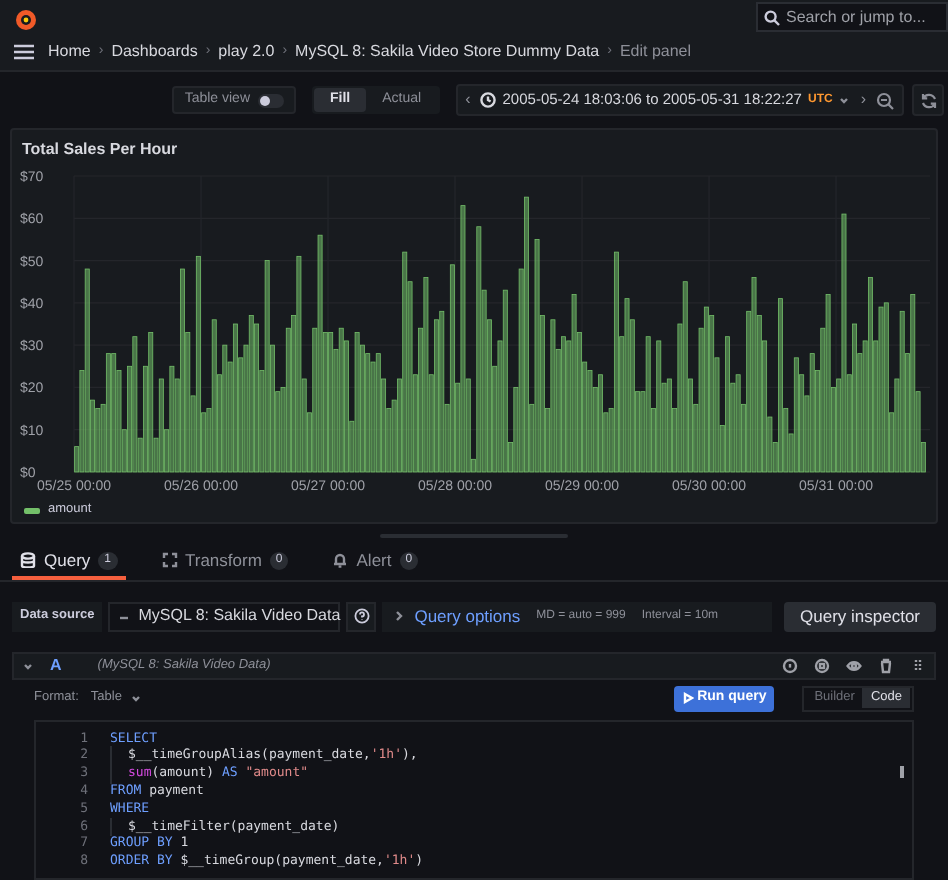 This screenshot has height=880, width=948. Describe the element at coordinates (246, 52) in the screenshot. I see `breadcrumb-link: play 2.0` at that location.